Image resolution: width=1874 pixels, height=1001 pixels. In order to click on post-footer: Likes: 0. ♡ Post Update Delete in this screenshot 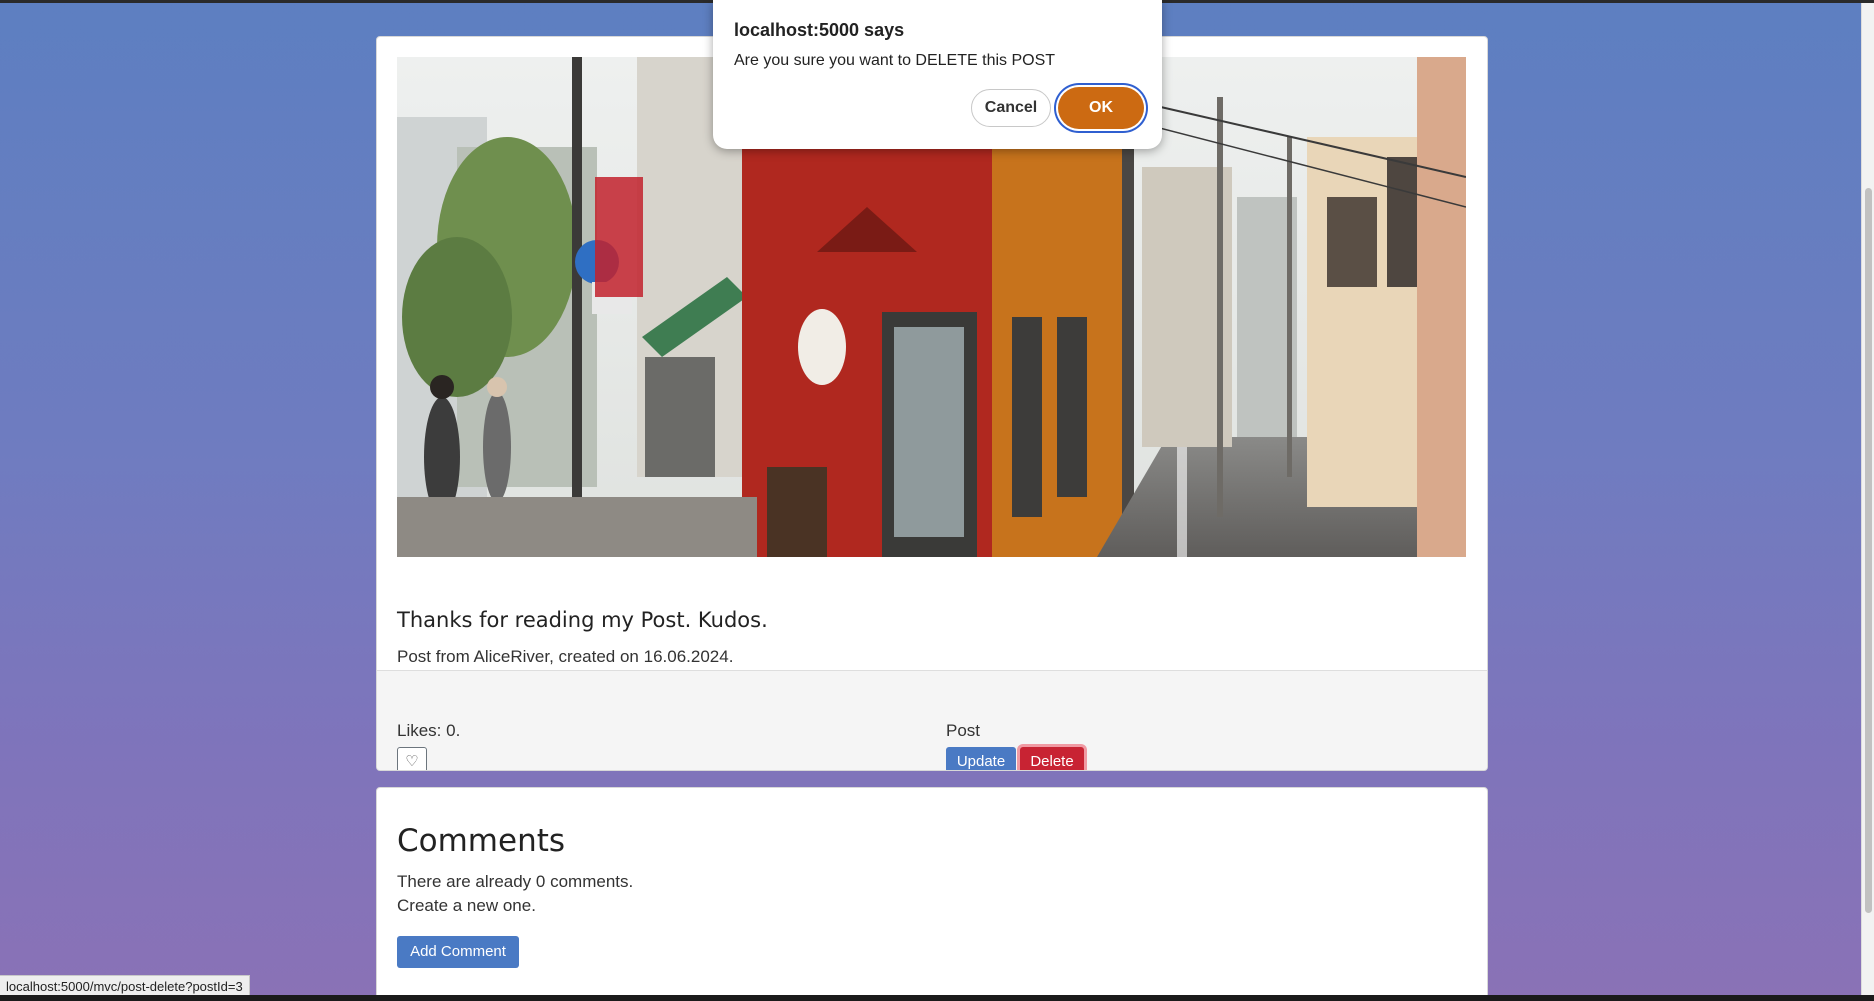, I will do `click(932, 720)`.